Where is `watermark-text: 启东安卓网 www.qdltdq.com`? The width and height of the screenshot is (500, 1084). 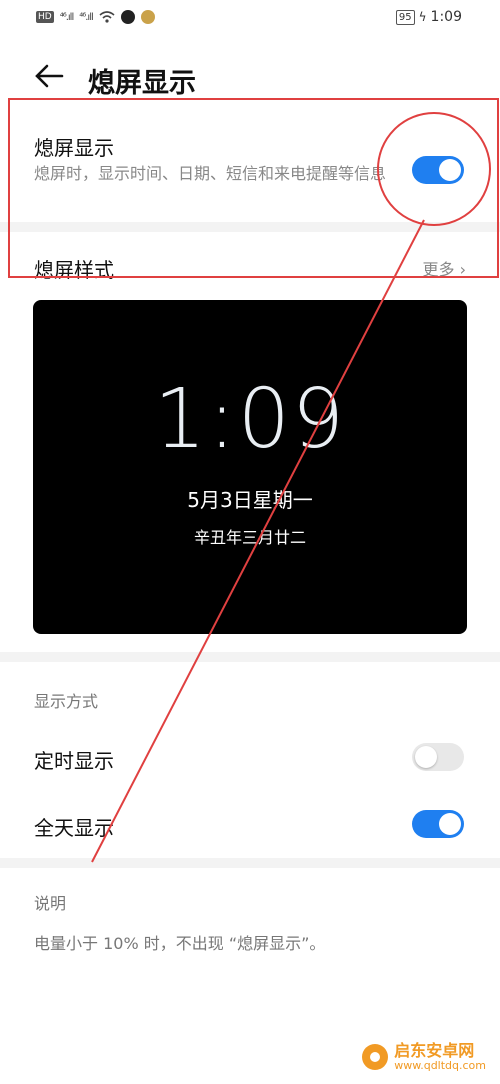 watermark-text: 启东安卓网 www.qdltdq.com is located at coordinates (440, 1057).